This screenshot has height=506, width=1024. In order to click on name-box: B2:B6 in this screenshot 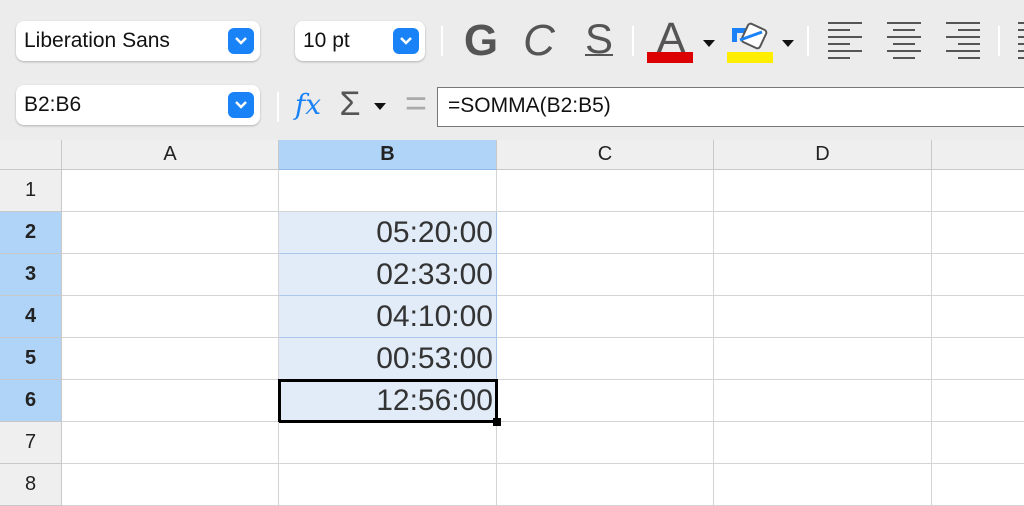, I will do `click(138, 105)`.